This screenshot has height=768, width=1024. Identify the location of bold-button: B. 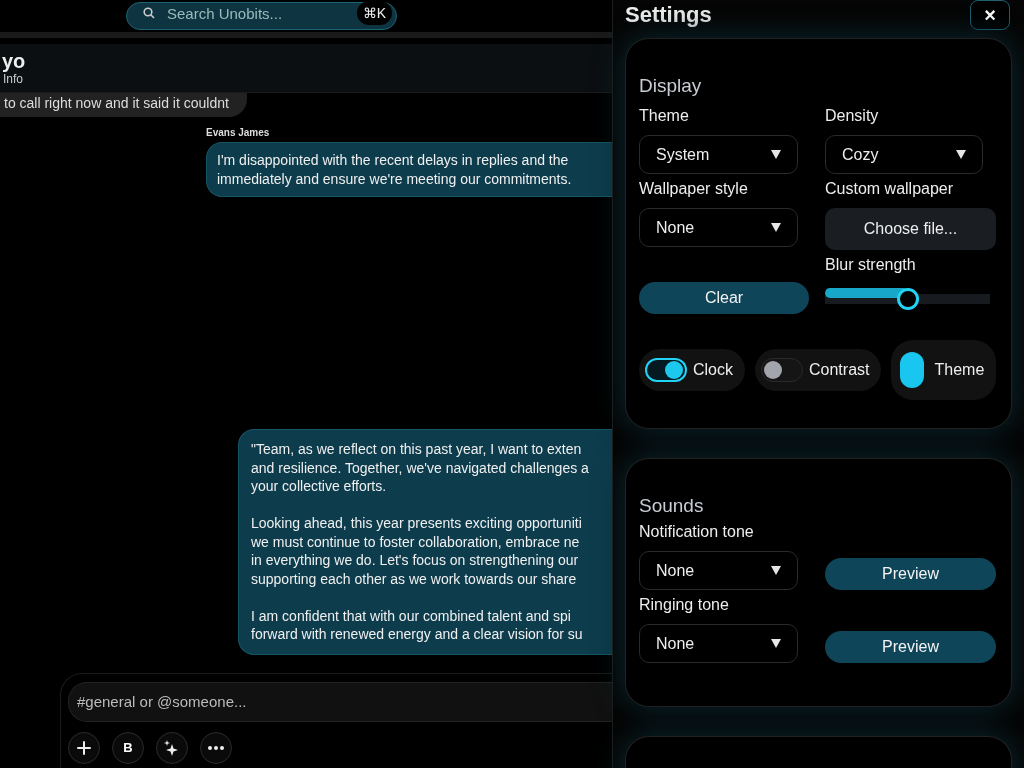
(128, 747).